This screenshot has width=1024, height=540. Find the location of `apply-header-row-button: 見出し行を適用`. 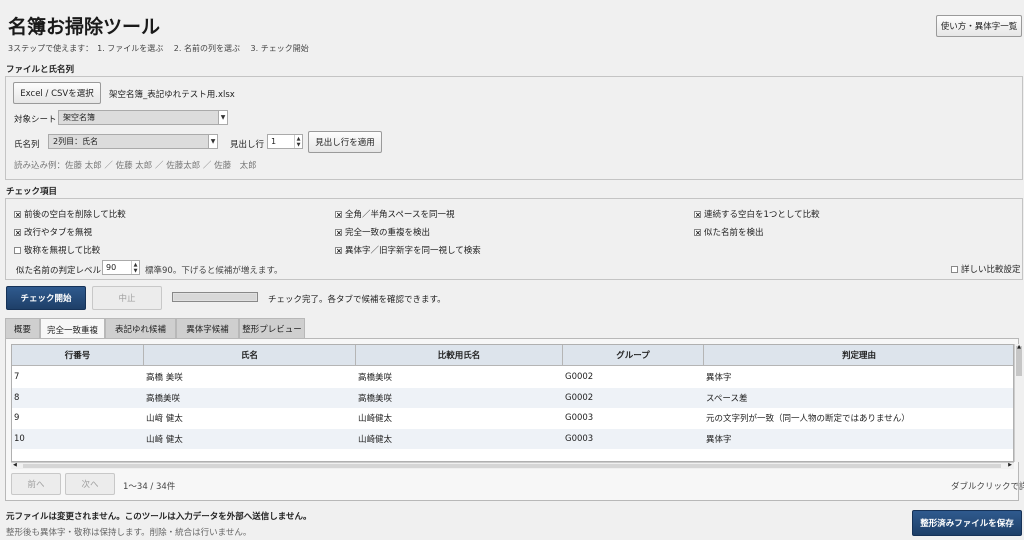

apply-header-row-button: 見出し行を適用 is located at coordinates (345, 142).